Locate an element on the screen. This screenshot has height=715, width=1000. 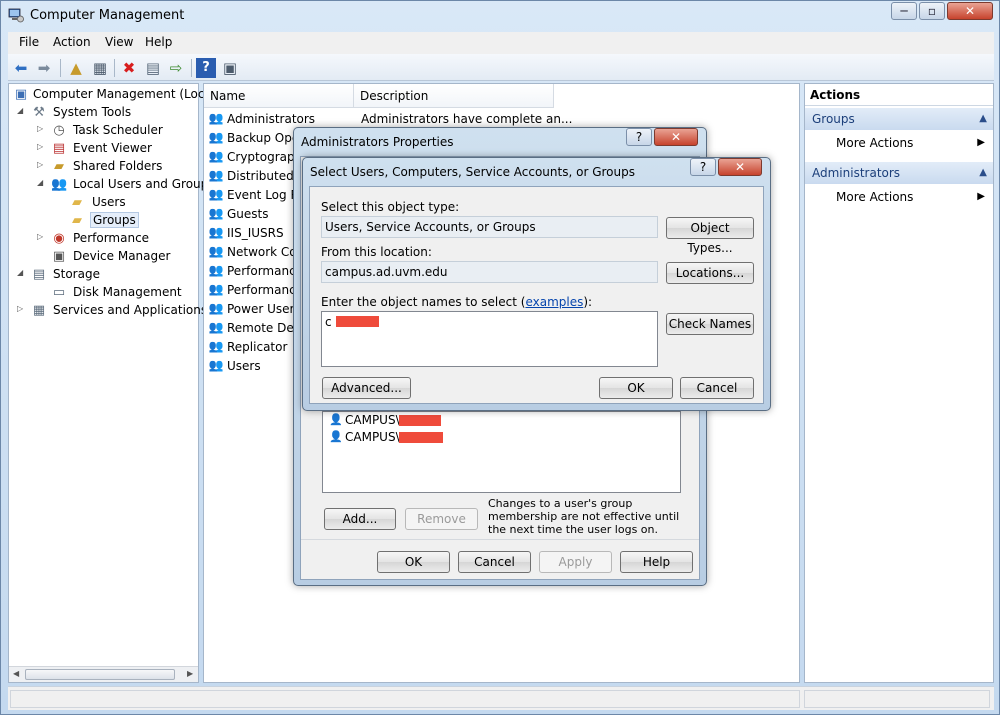
show-hide-tree-icon: ▦ is located at coordinates (100, 68).